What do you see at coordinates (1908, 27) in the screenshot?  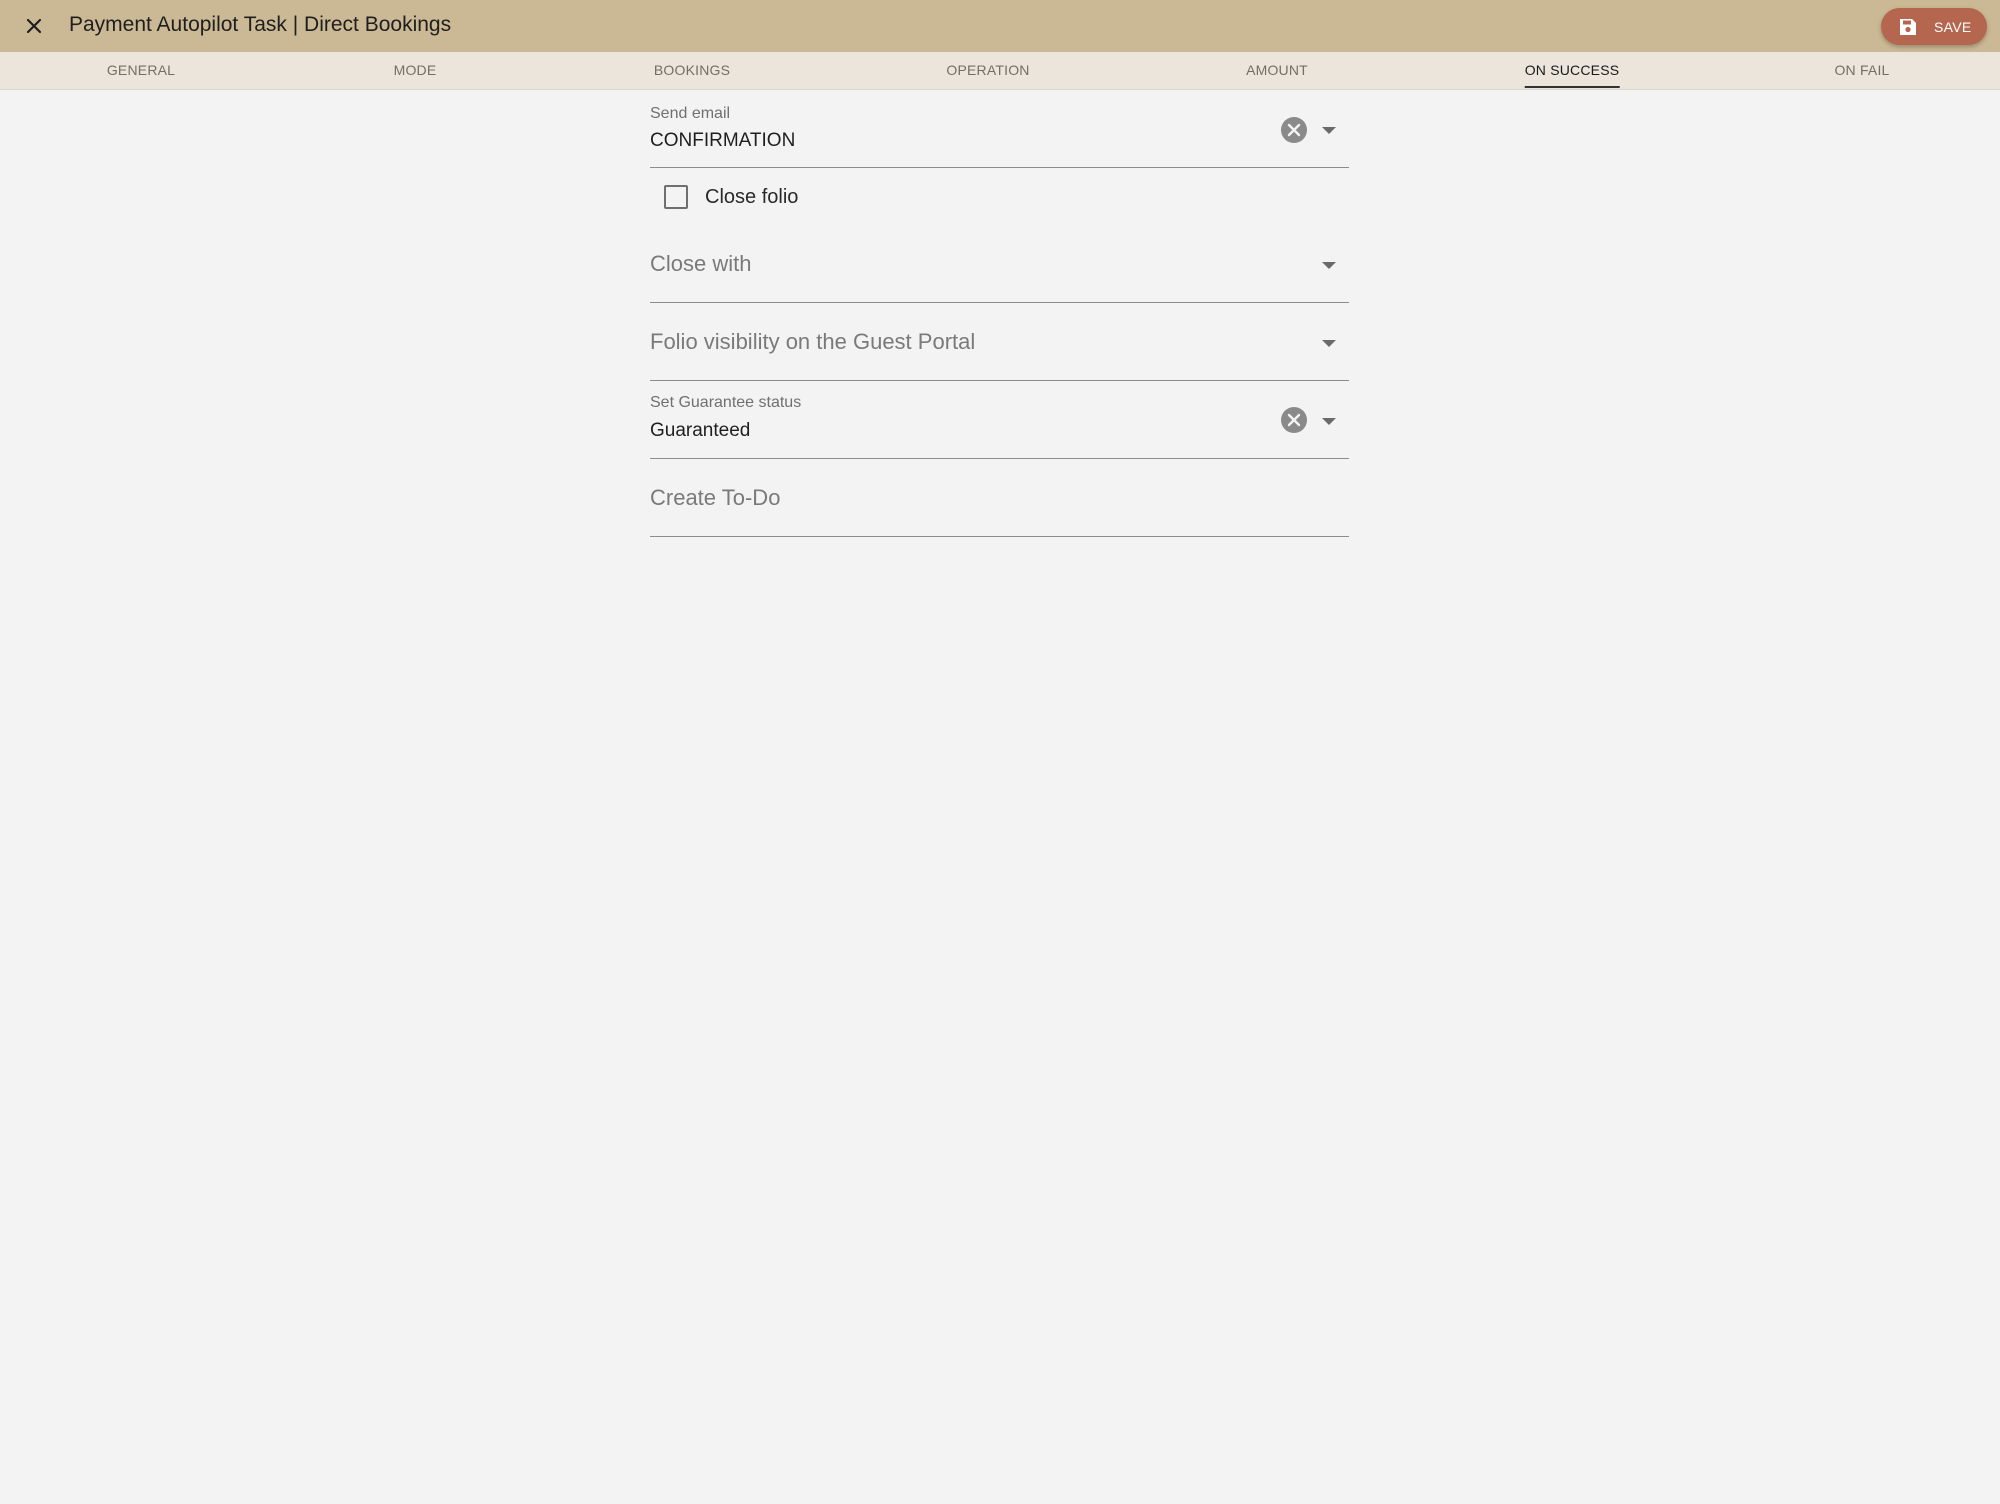 I see `save-icon` at bounding box center [1908, 27].